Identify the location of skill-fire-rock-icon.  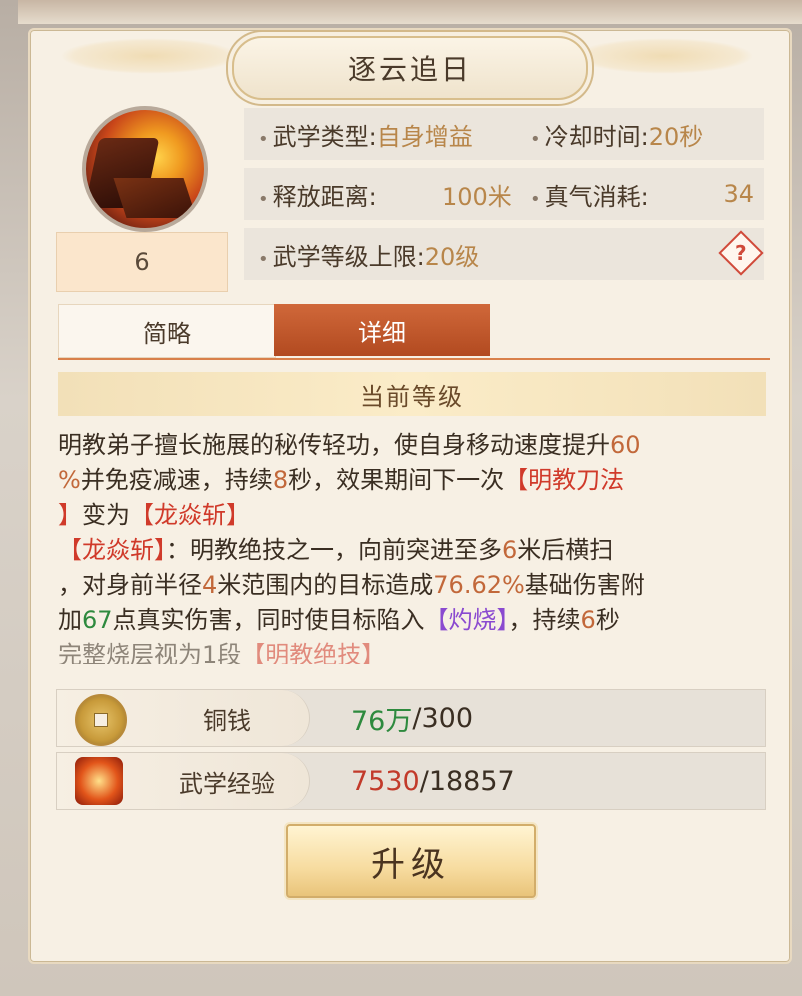
(145, 169).